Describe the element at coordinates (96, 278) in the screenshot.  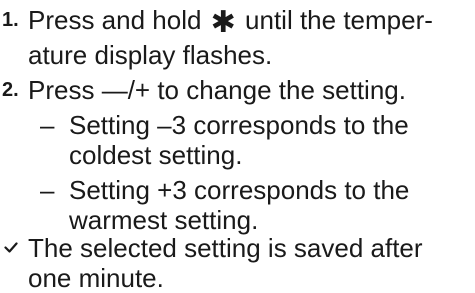
I see `result-text-continued: one minute.` at that location.